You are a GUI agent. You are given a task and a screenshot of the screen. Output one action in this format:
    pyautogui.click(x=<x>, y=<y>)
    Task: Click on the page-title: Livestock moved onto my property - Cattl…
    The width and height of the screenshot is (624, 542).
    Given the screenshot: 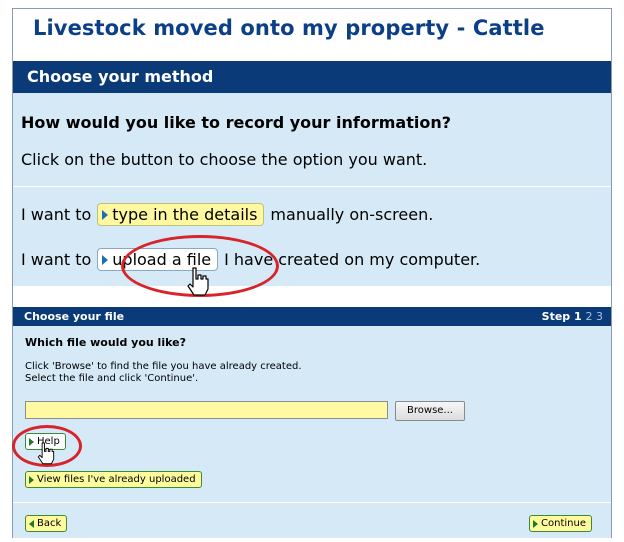 What is the action you would take?
    pyautogui.click(x=289, y=28)
    